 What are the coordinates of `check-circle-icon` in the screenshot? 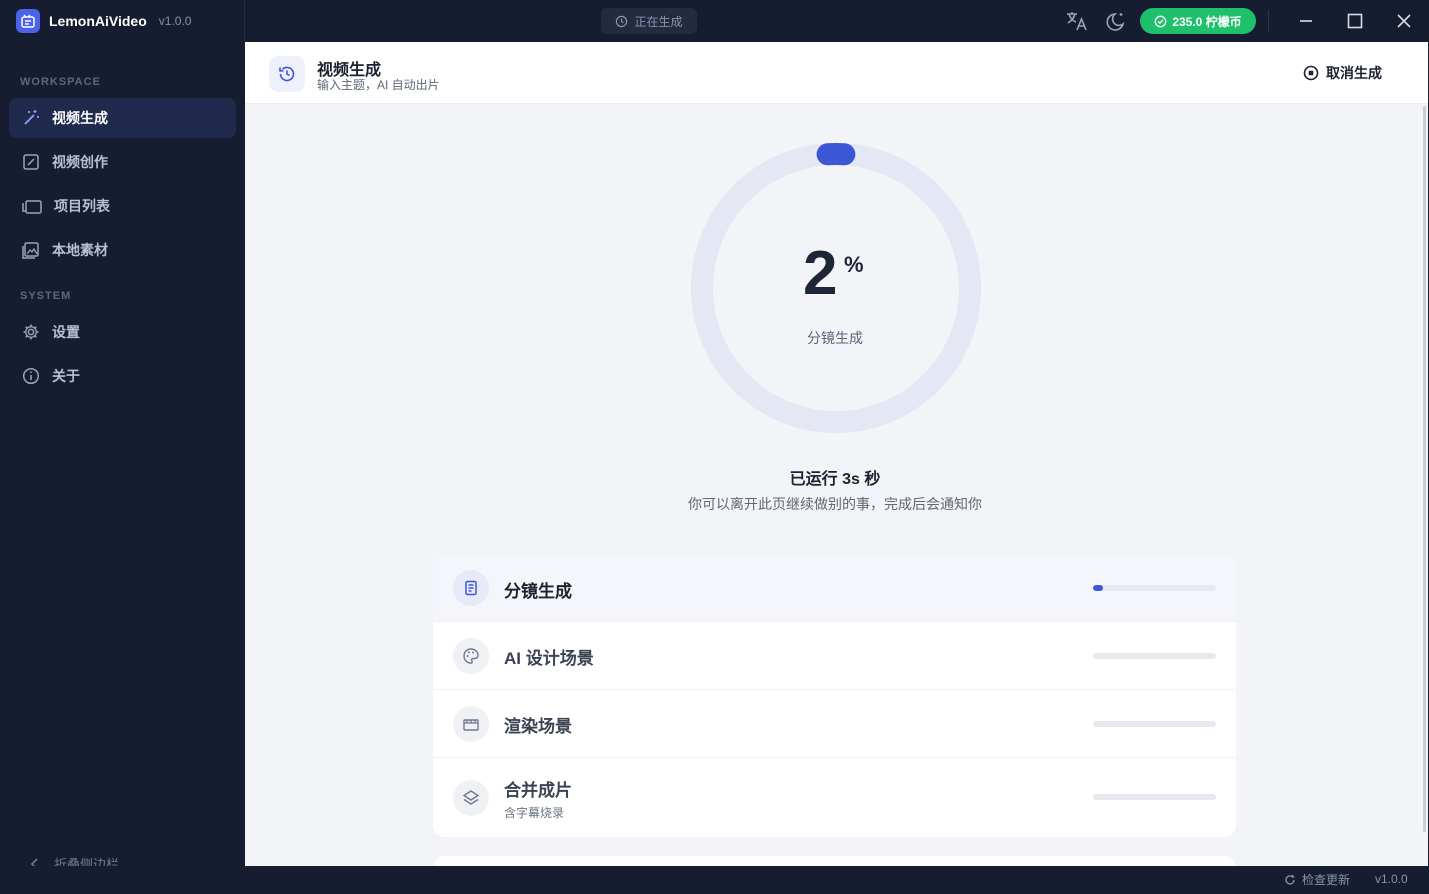 It's located at (1160, 21).